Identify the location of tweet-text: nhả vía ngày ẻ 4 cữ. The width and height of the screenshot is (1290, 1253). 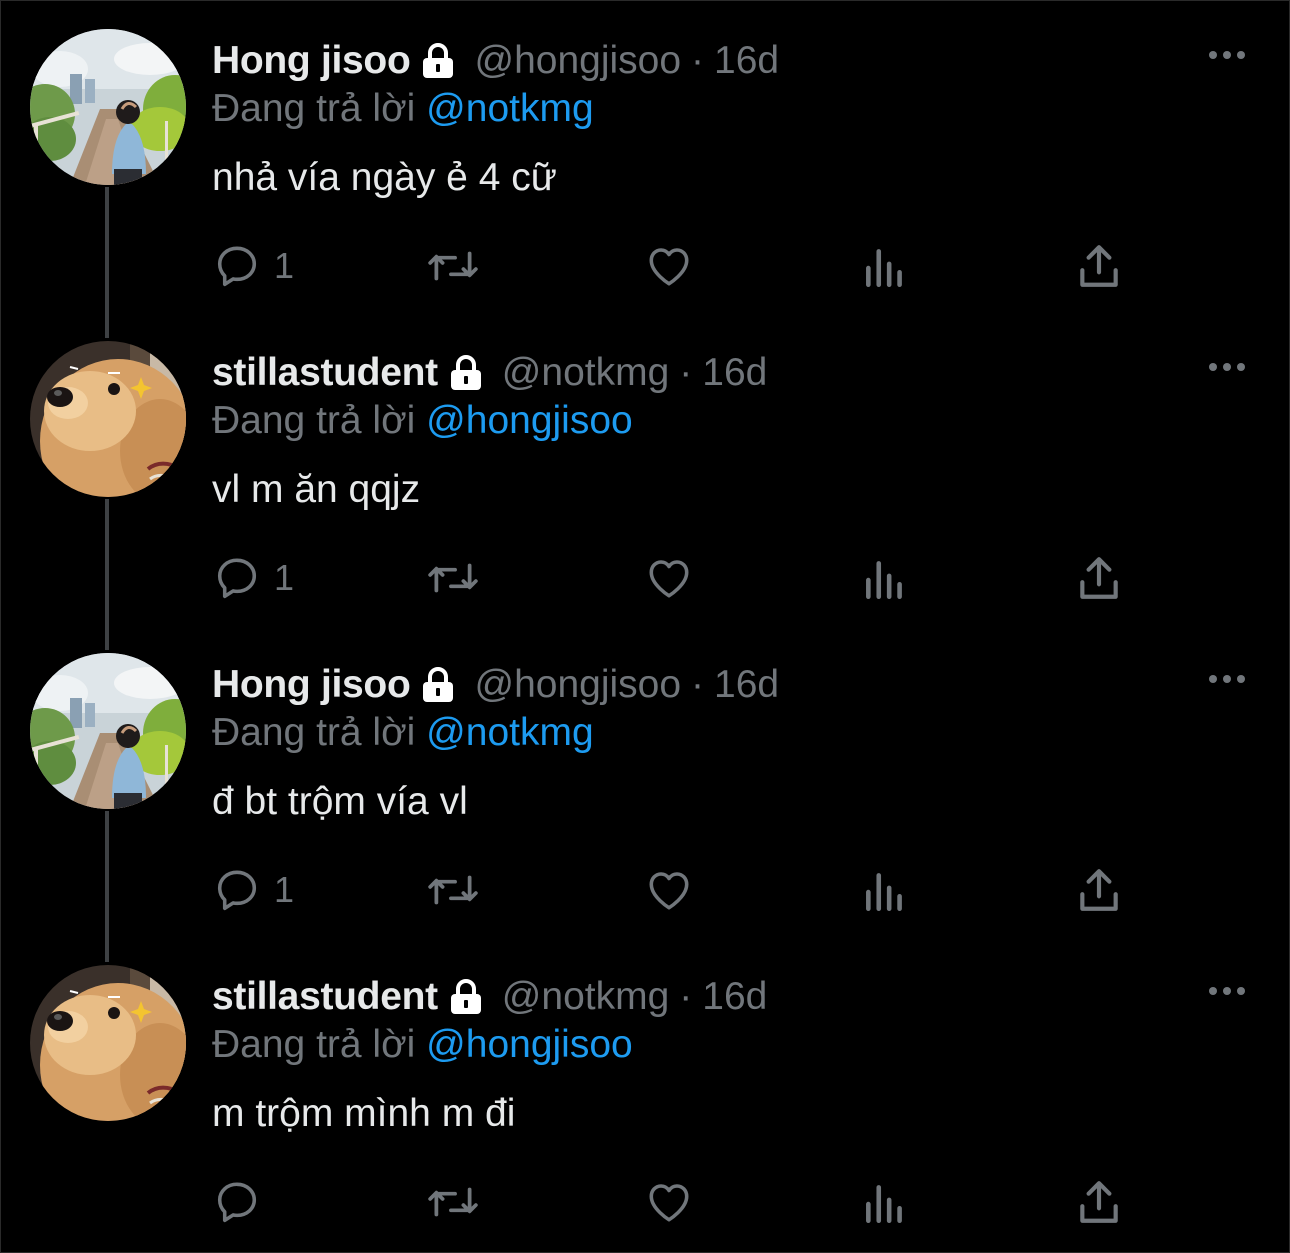
(384, 177).